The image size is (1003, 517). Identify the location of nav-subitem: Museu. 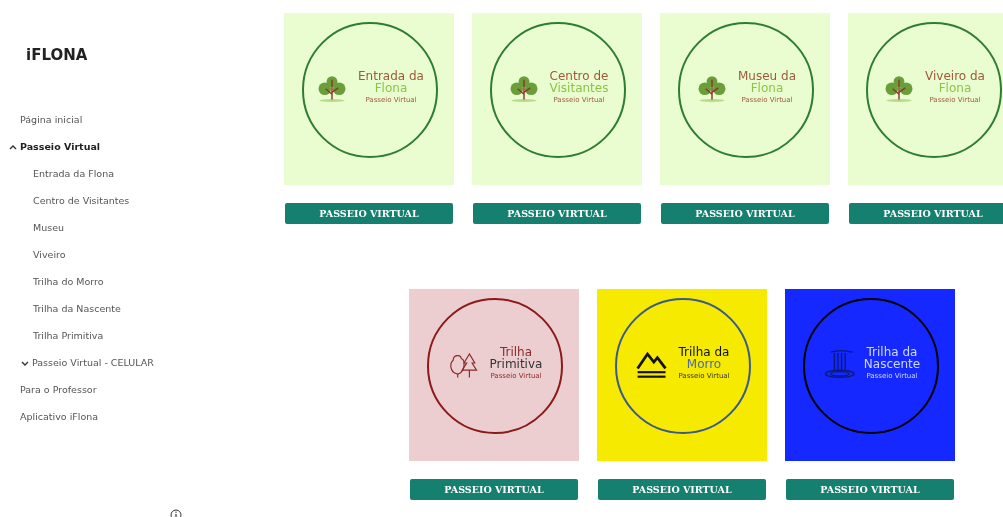
(49, 227).